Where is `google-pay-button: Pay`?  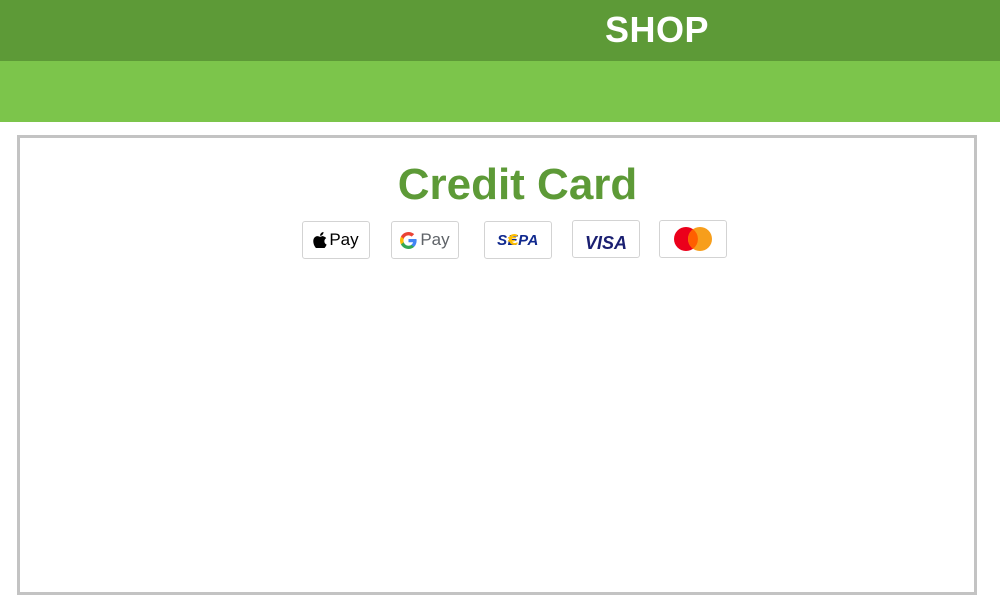 google-pay-button: Pay is located at coordinates (425, 240).